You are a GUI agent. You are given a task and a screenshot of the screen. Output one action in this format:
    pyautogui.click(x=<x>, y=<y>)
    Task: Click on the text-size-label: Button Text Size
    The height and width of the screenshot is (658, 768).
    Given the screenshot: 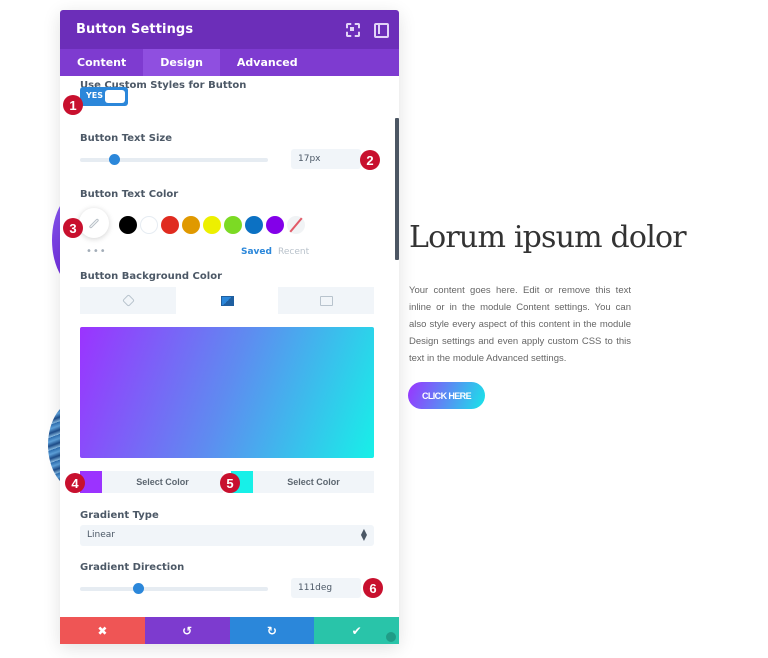 What is the action you would take?
    pyautogui.click(x=126, y=138)
    